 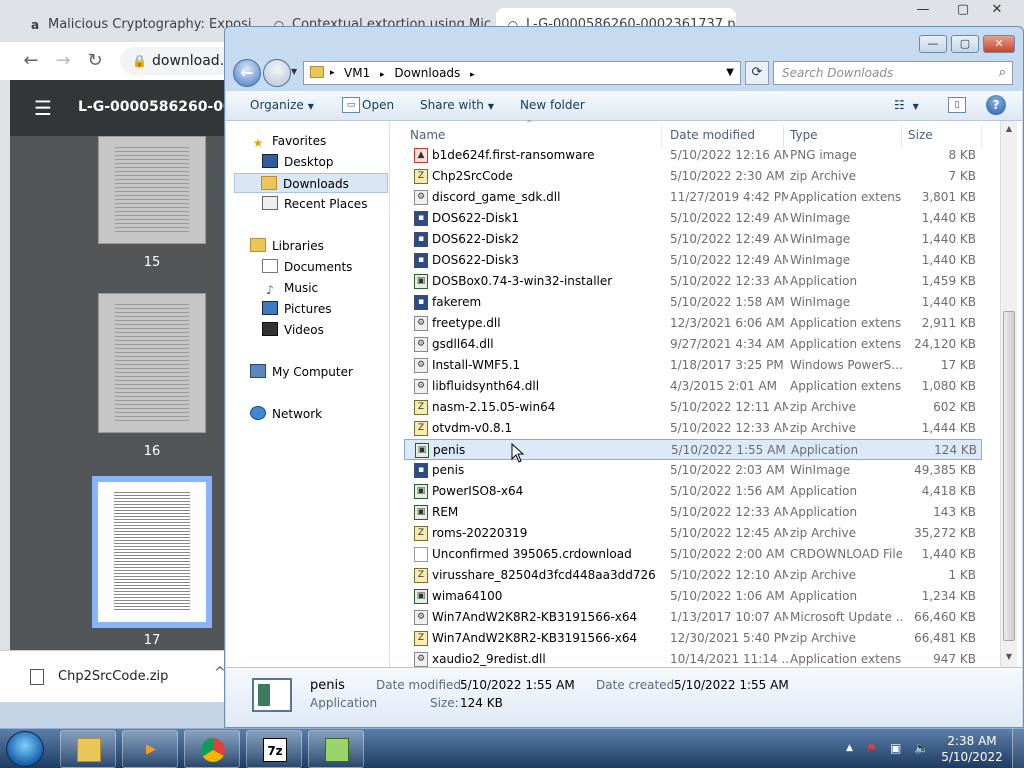 What do you see at coordinates (421, 638) in the screenshot?
I see `zip-file-icon: Z` at bounding box center [421, 638].